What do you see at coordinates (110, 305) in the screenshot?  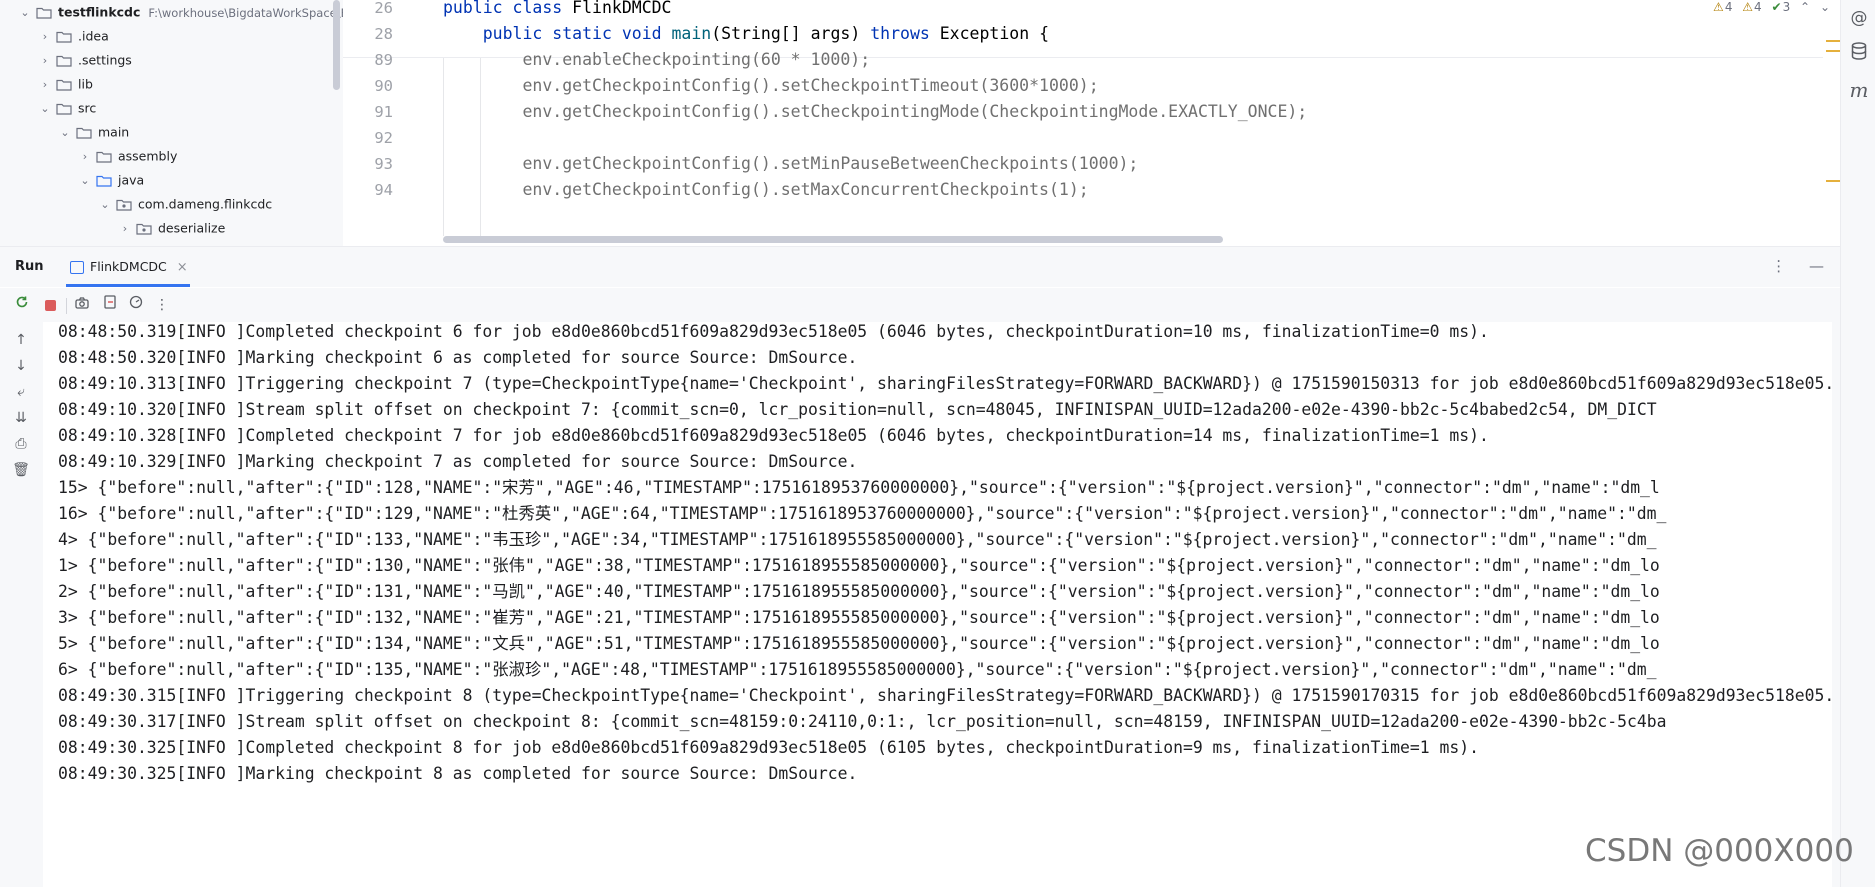 I see `exit-icon` at bounding box center [110, 305].